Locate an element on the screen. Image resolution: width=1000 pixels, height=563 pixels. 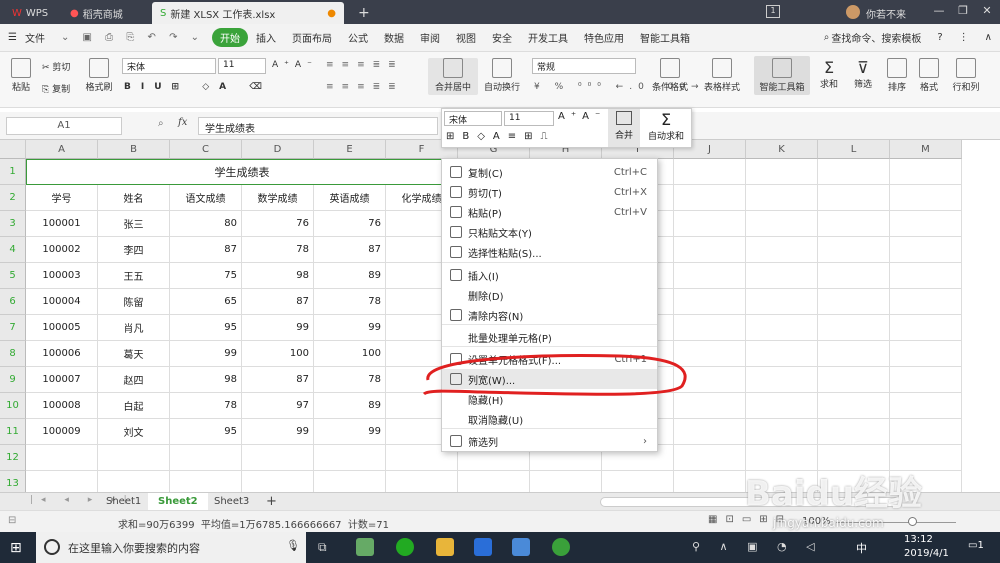
row-header: 9 is located at coordinates (13, 380).